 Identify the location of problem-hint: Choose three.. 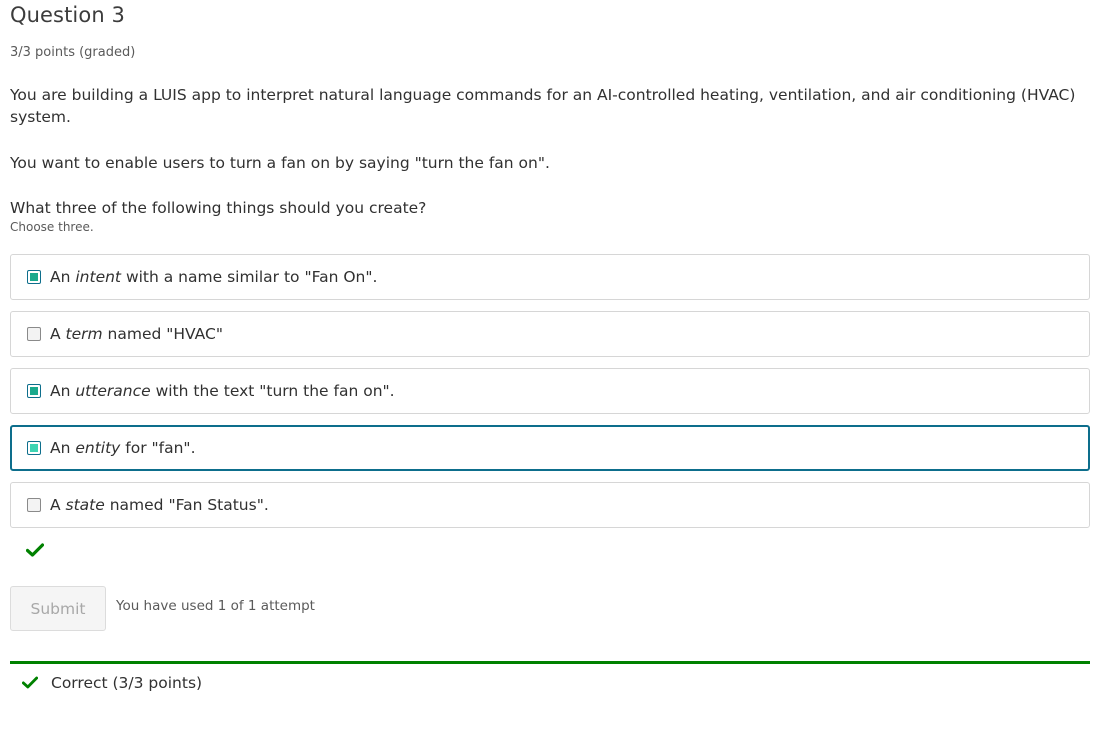
(52, 227).